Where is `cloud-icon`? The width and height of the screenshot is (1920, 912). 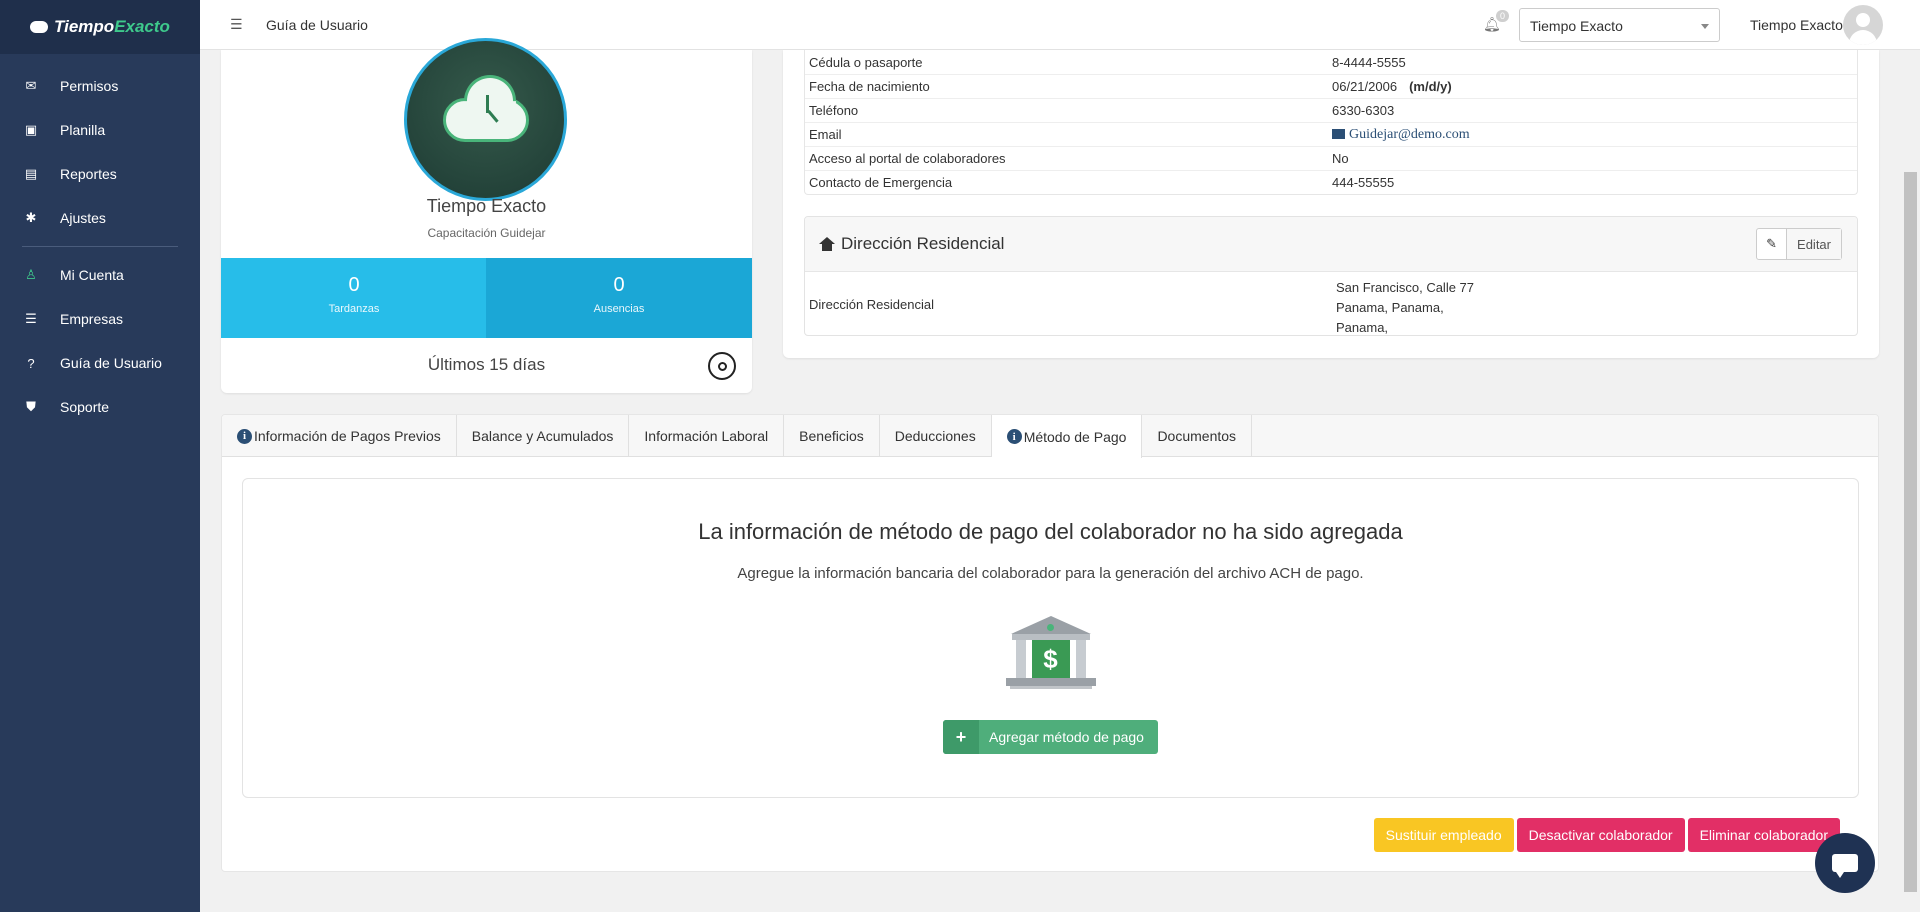 cloud-icon is located at coordinates (39, 27).